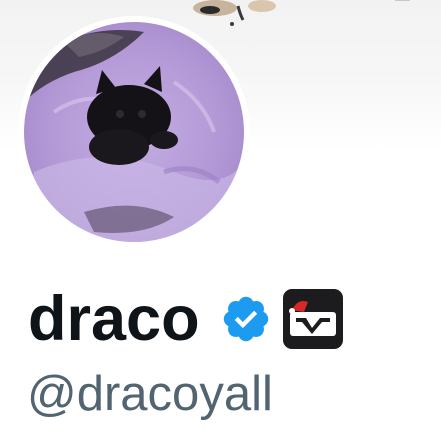 This screenshot has width=441, height=437. Describe the element at coordinates (313, 319) in the screenshot. I see `affiliate-badge-icon` at that location.